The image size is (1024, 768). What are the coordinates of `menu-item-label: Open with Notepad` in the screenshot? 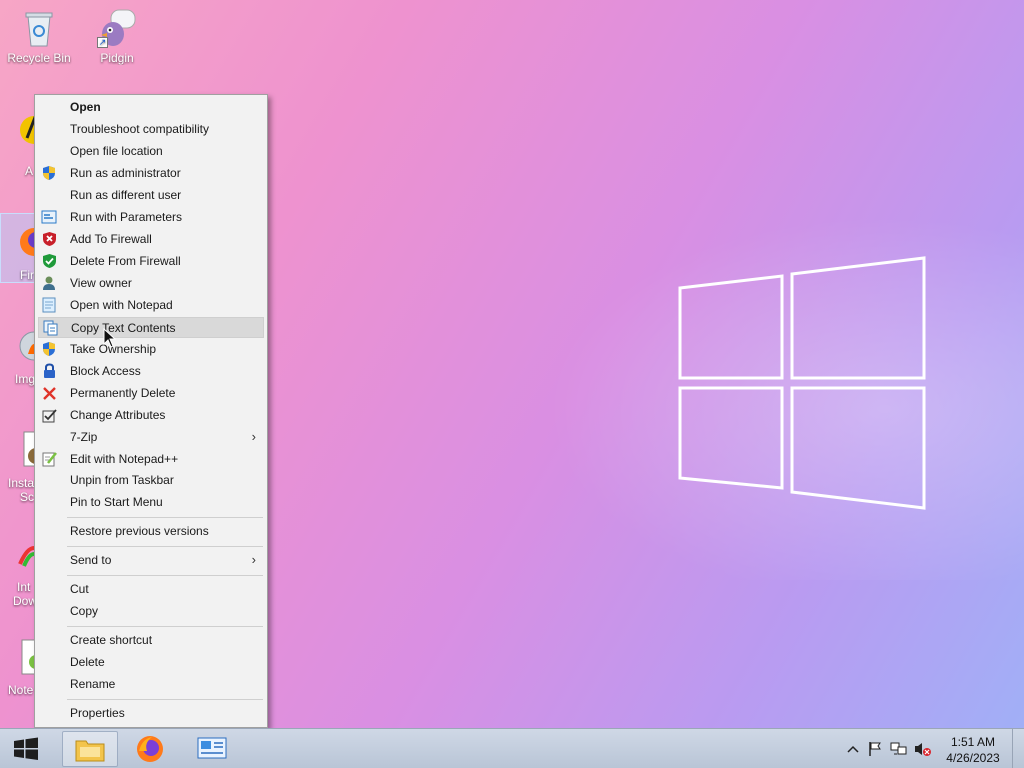 It's located at (121, 305).